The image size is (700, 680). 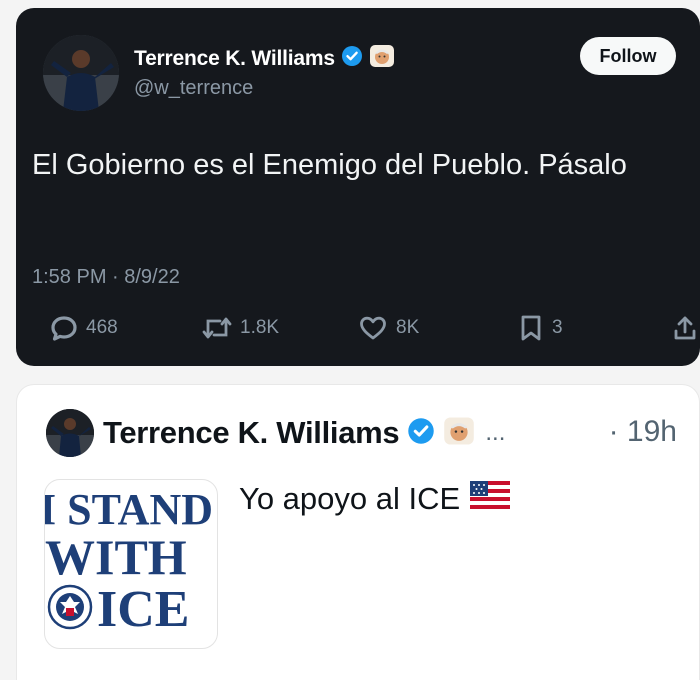 I want to click on reply-count: 468, so click(x=102, y=327).